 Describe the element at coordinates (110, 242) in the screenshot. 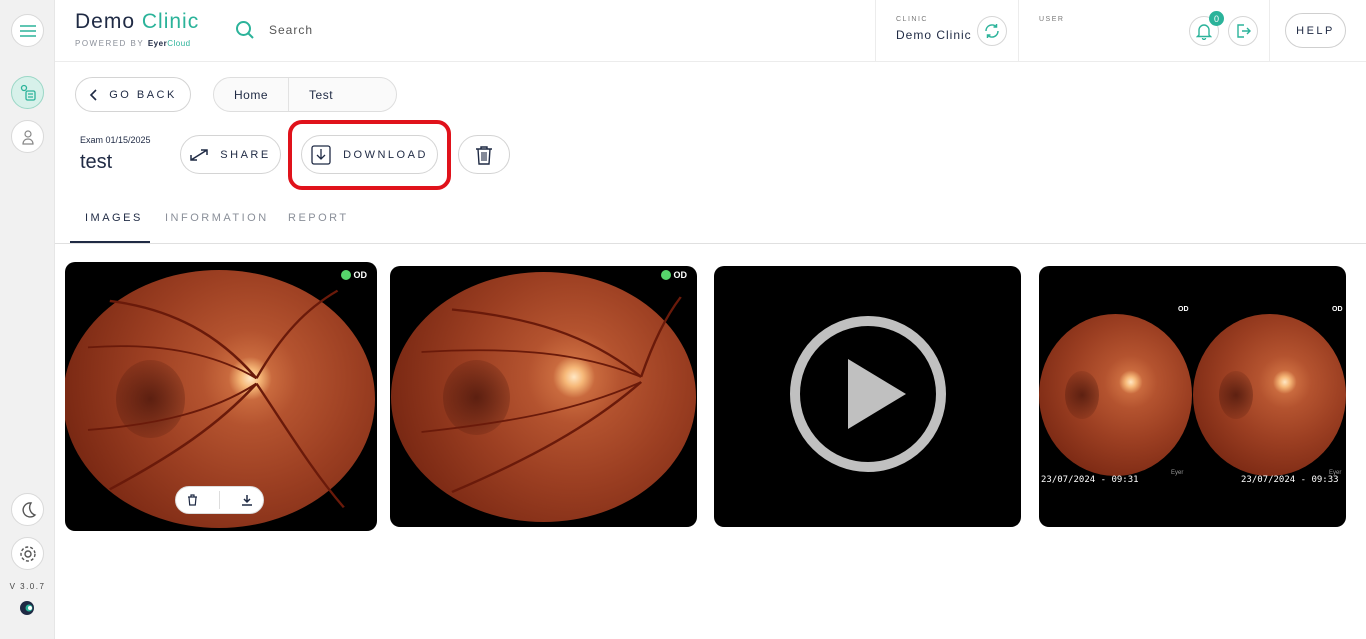

I see `active-tab-indicator` at that location.